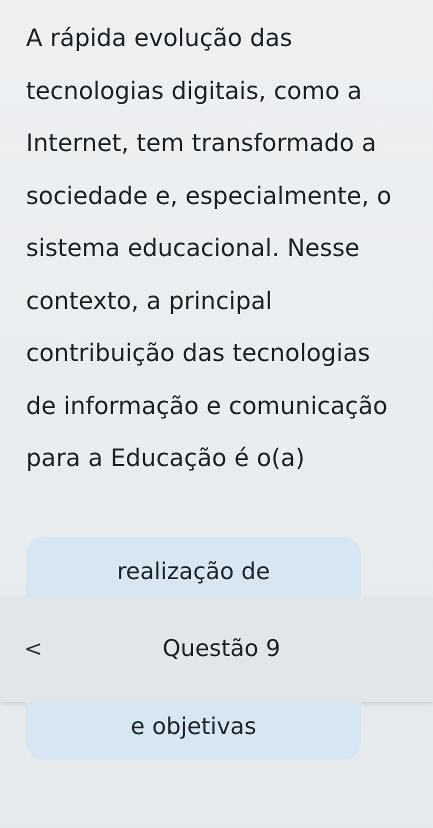 This screenshot has height=828, width=433. I want to click on header-title: Questão 9, so click(221, 649).